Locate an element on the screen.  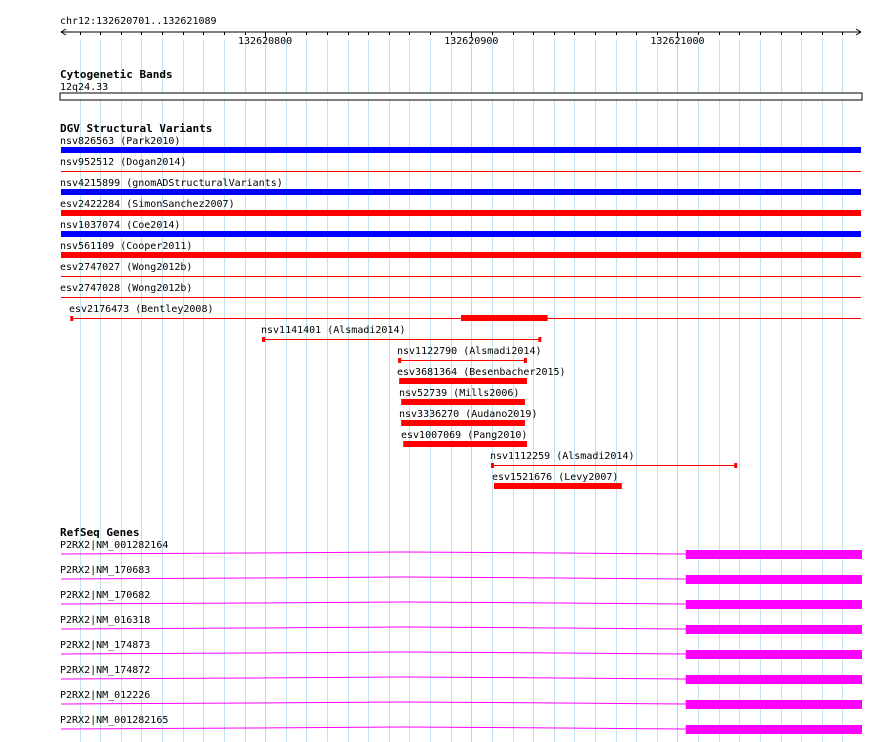
dgv-feature: esv1007069 (Pang2010) is located at coordinates (464, 438).